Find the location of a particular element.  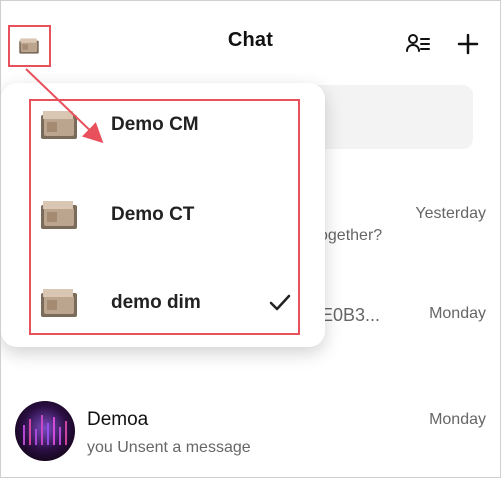

popup-item: Demo CM is located at coordinates (163, 126).